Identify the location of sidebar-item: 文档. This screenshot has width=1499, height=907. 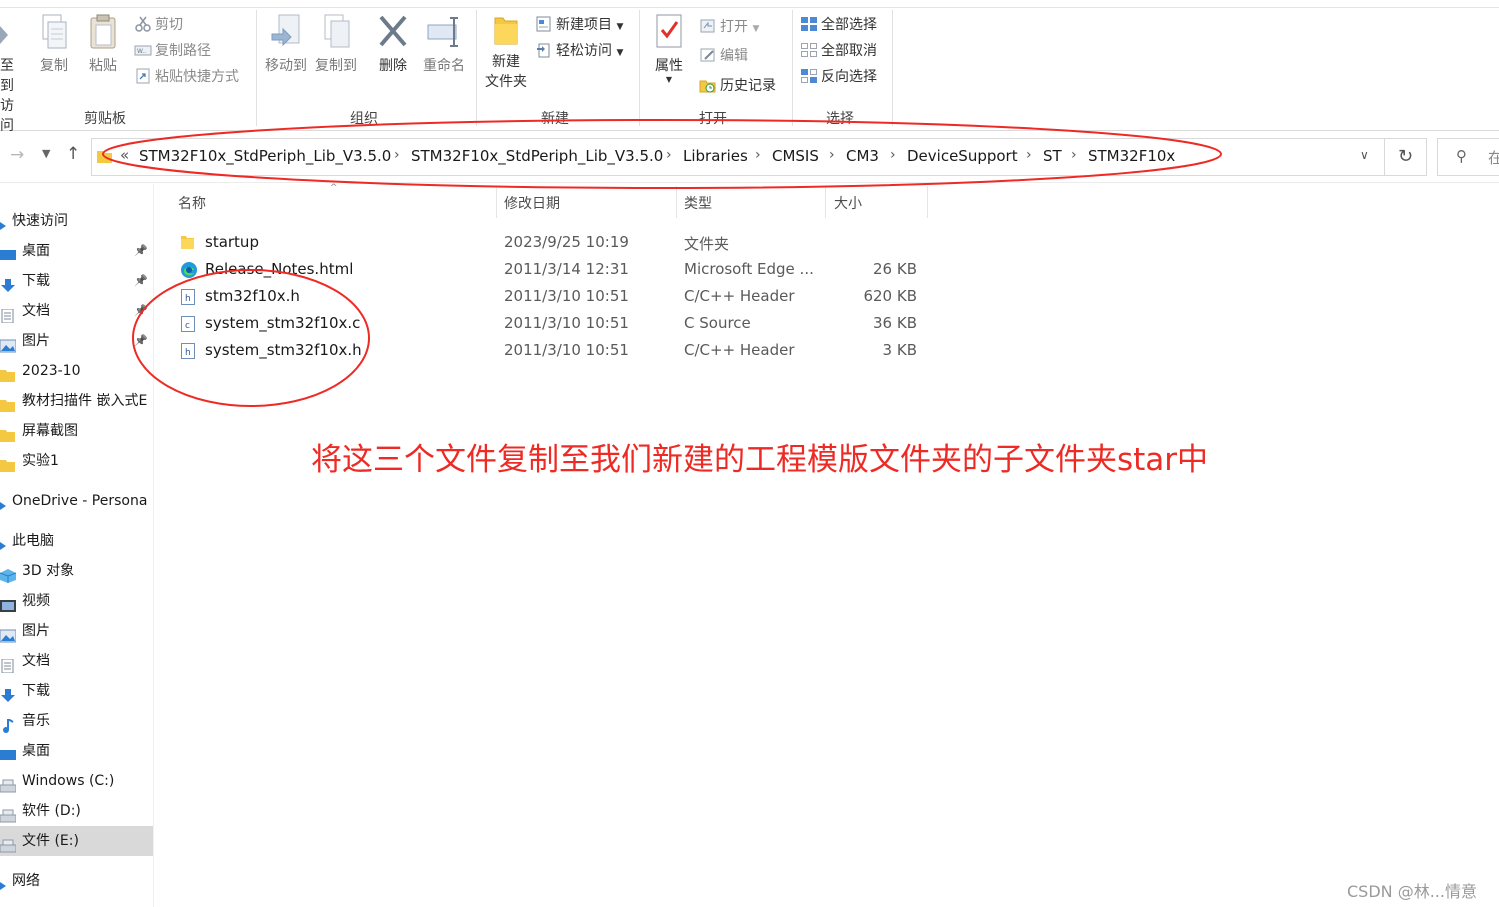
(76, 661).